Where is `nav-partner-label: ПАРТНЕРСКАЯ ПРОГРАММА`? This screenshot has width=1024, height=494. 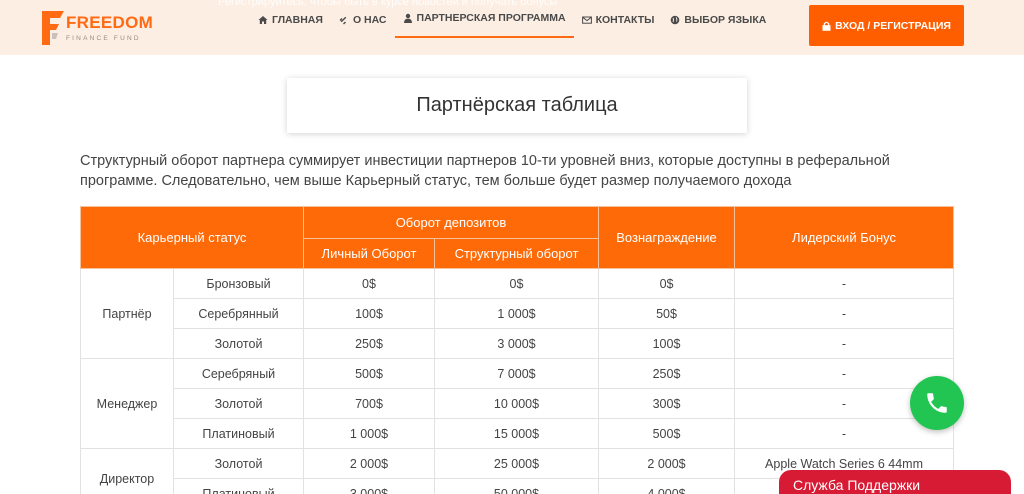 nav-partner-label: ПАРТНЕРСКАЯ ПРОГРАММА is located at coordinates (491, 18).